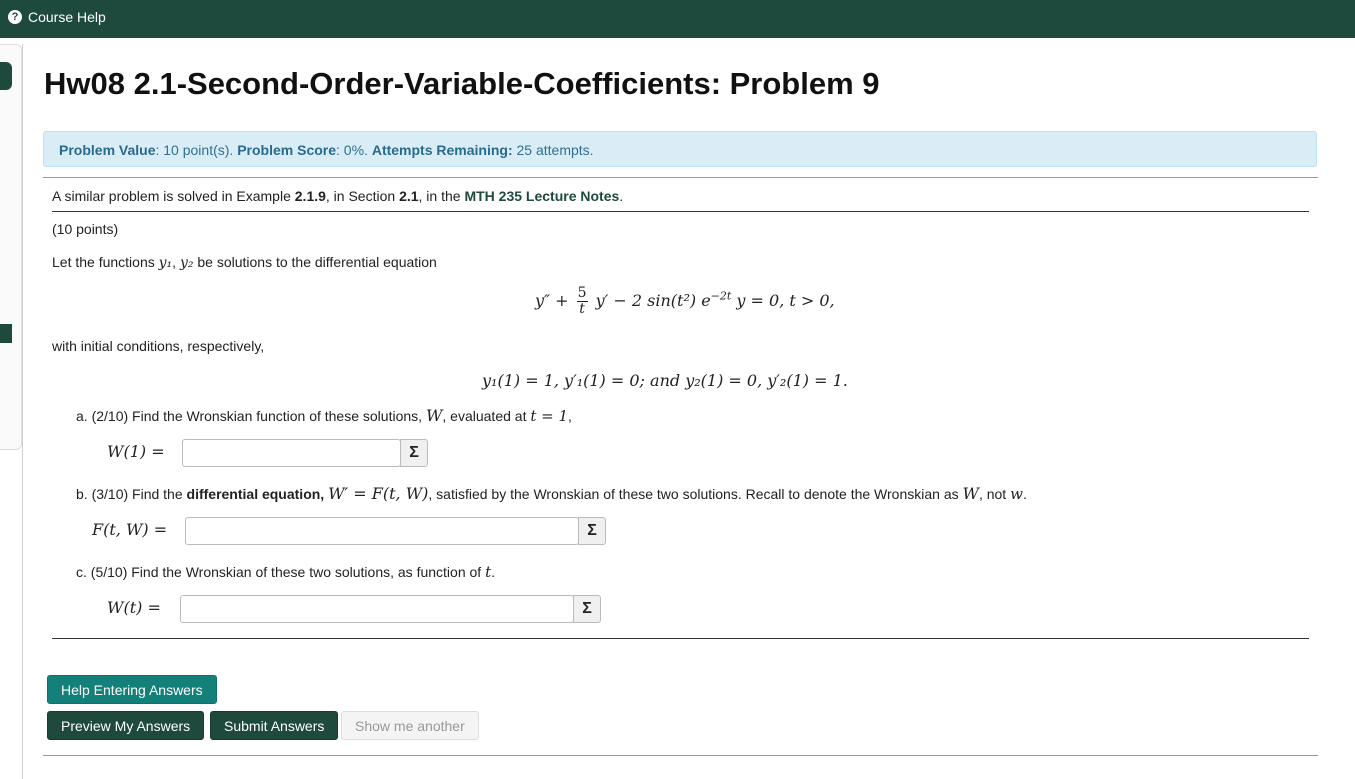  I want to click on problem-score-label: Problem Score, so click(287, 150).